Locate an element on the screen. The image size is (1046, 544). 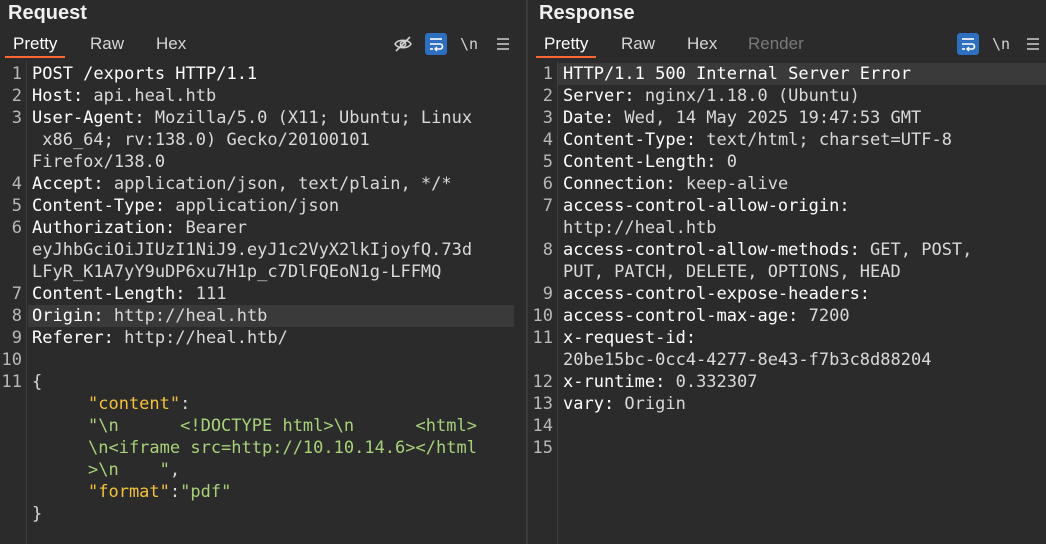
response-line: HTTP/1.1 500 Internal Server Error is located at coordinates (737, 74).